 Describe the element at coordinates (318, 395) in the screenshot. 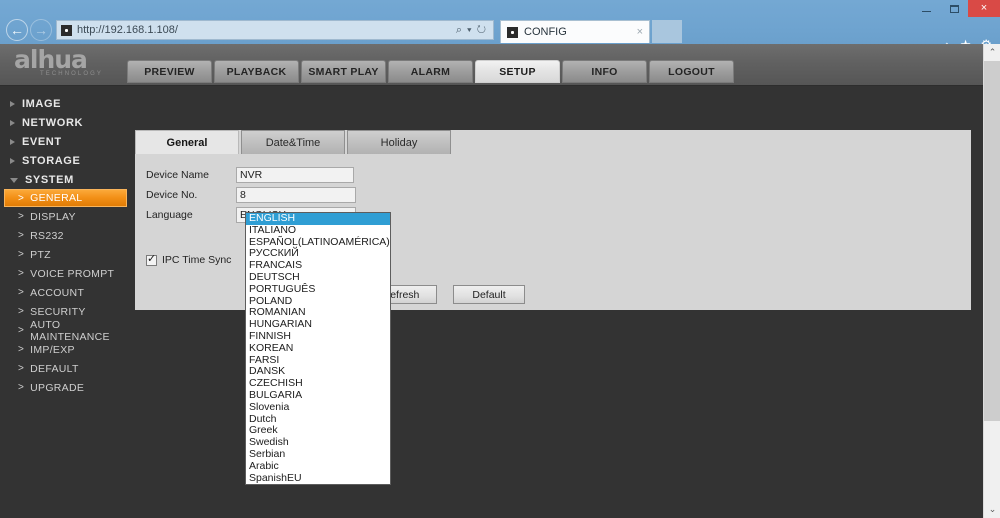

I see `dropdown-option: BULGARIA` at that location.